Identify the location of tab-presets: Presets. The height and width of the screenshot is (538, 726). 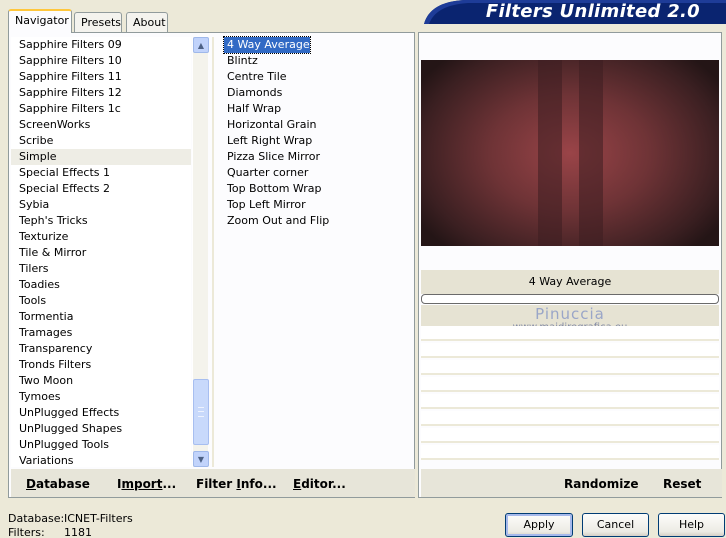
(98, 22).